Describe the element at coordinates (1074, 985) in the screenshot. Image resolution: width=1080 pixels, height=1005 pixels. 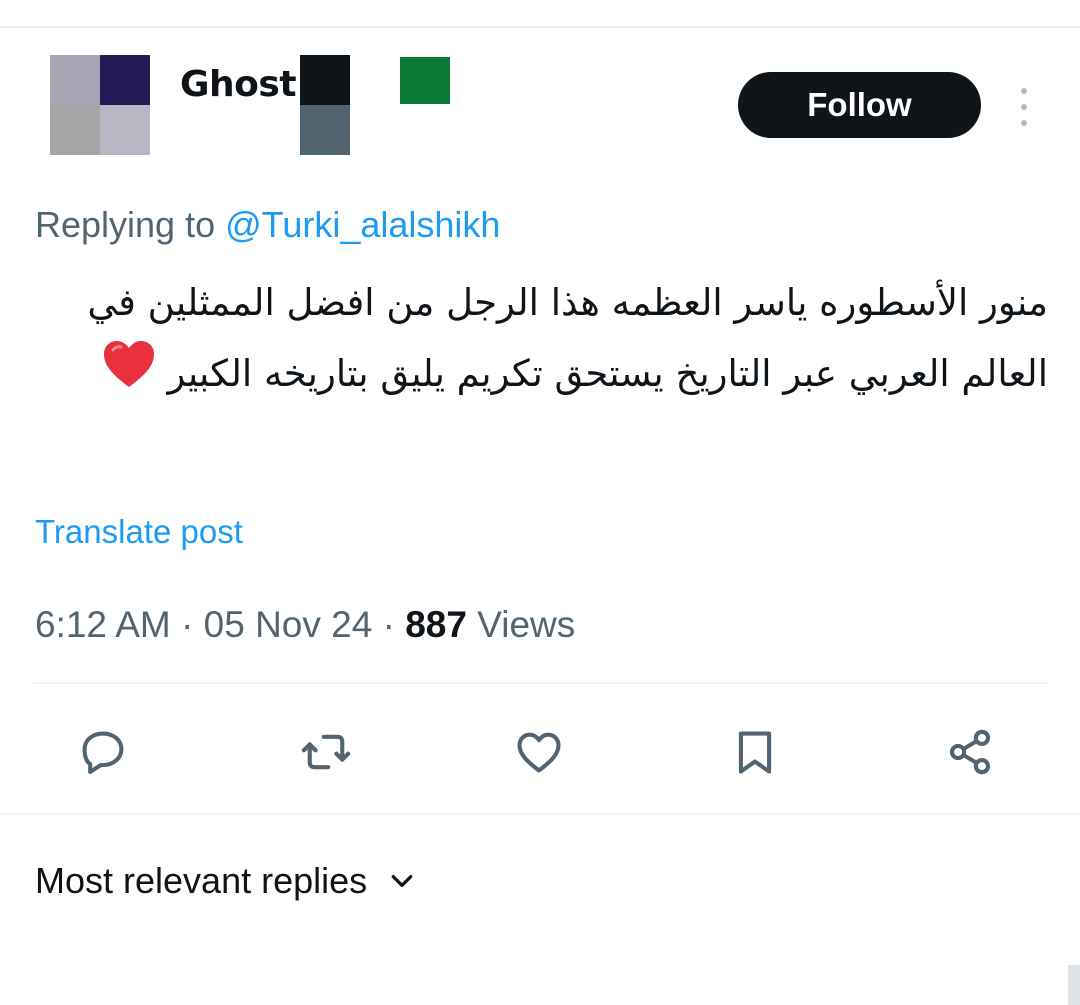
I see `scrollbar` at that location.